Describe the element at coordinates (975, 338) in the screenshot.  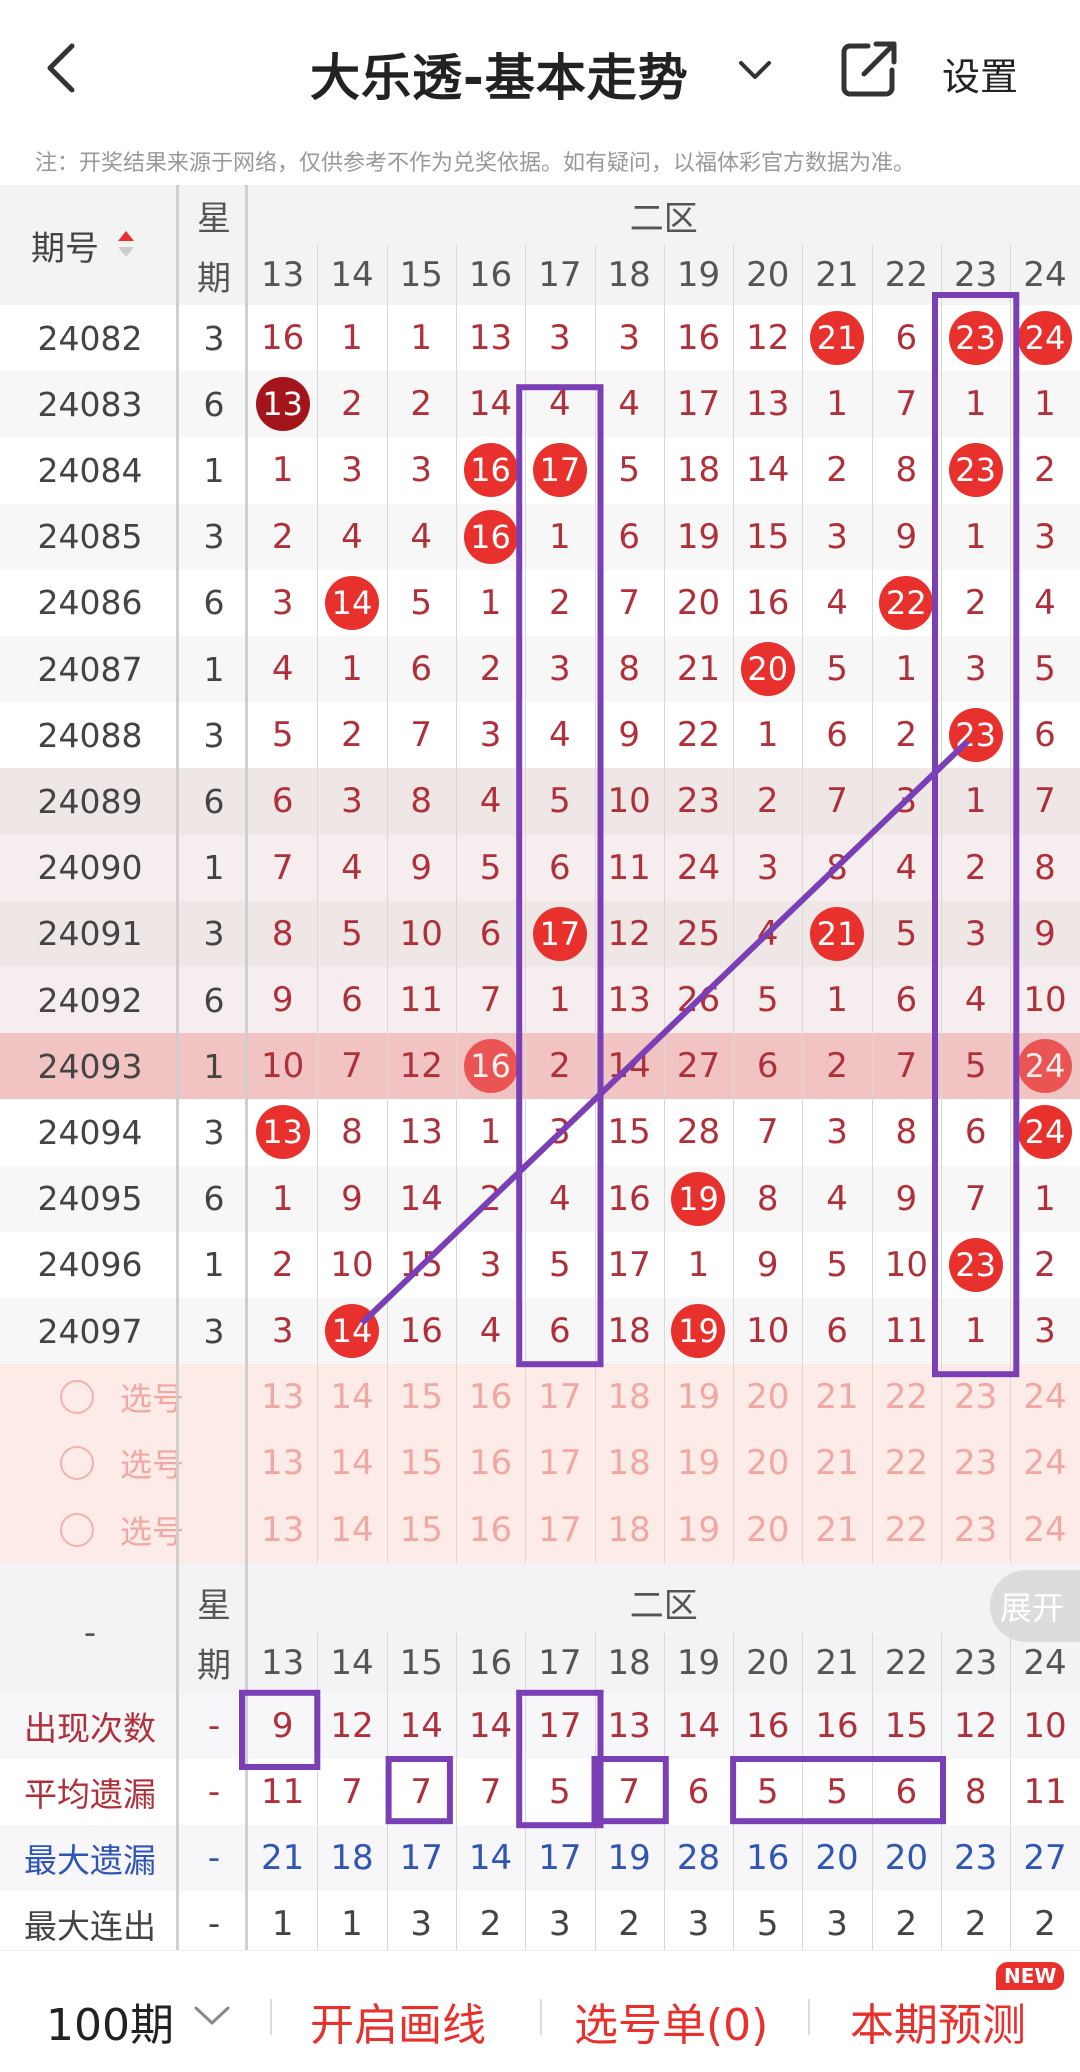
I see `number-cell: 23` at that location.